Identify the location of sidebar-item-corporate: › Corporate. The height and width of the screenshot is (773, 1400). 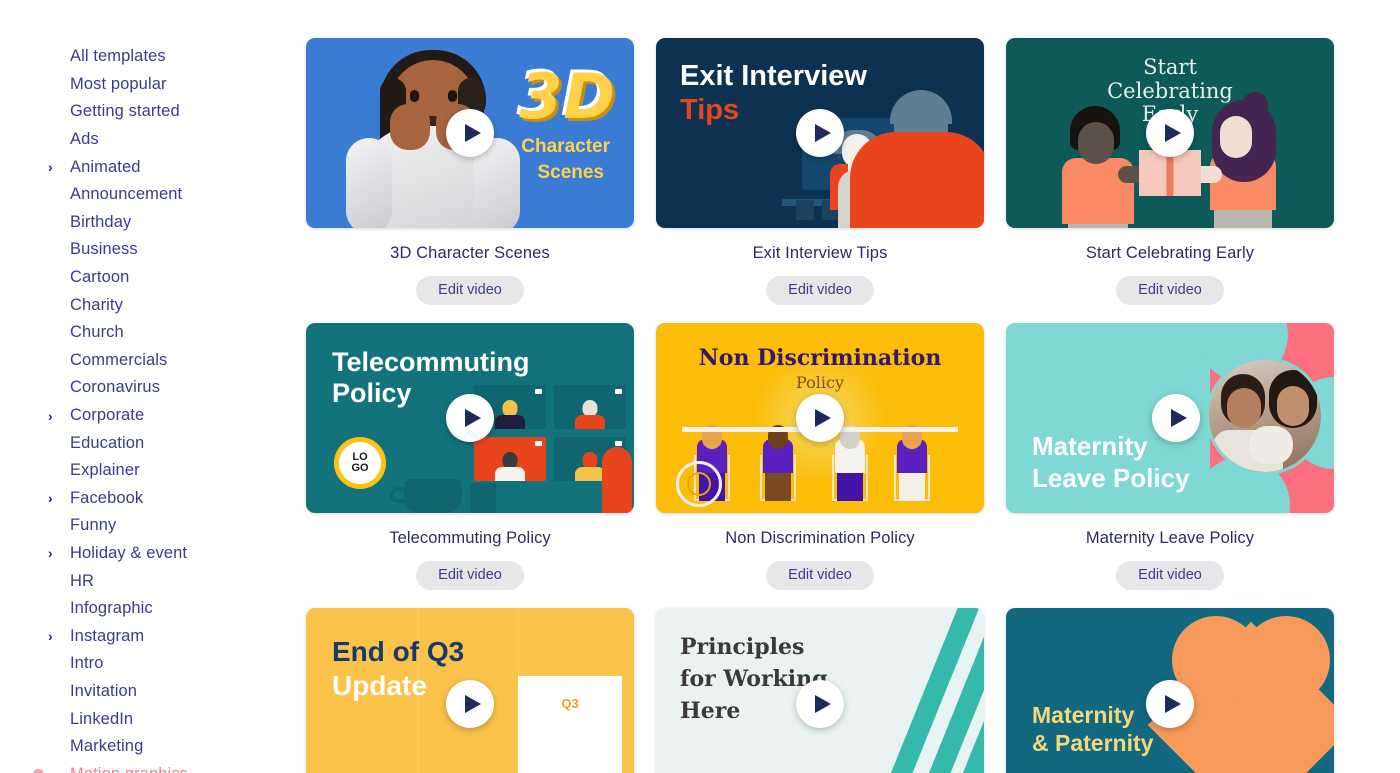
(145, 416).